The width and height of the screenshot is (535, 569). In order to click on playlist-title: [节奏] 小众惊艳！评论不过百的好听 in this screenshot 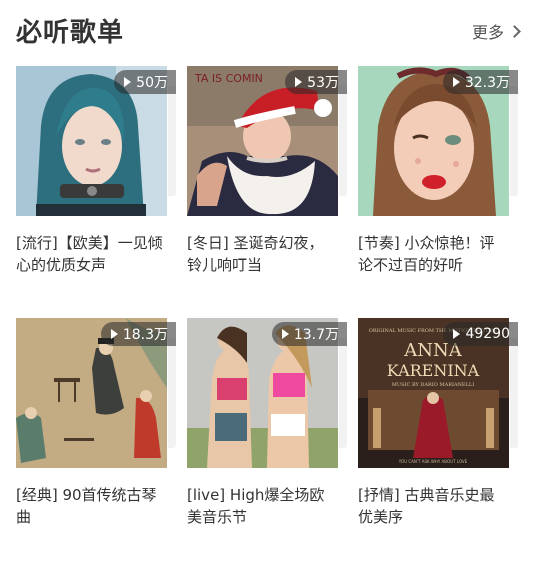, I will do `click(433, 254)`.